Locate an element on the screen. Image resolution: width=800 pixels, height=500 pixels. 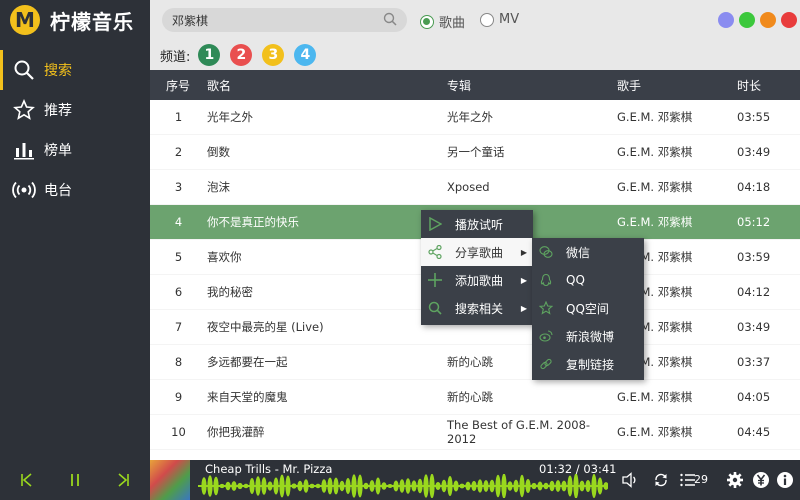
top-bar: 歌曲 MV is located at coordinates (475, 20).